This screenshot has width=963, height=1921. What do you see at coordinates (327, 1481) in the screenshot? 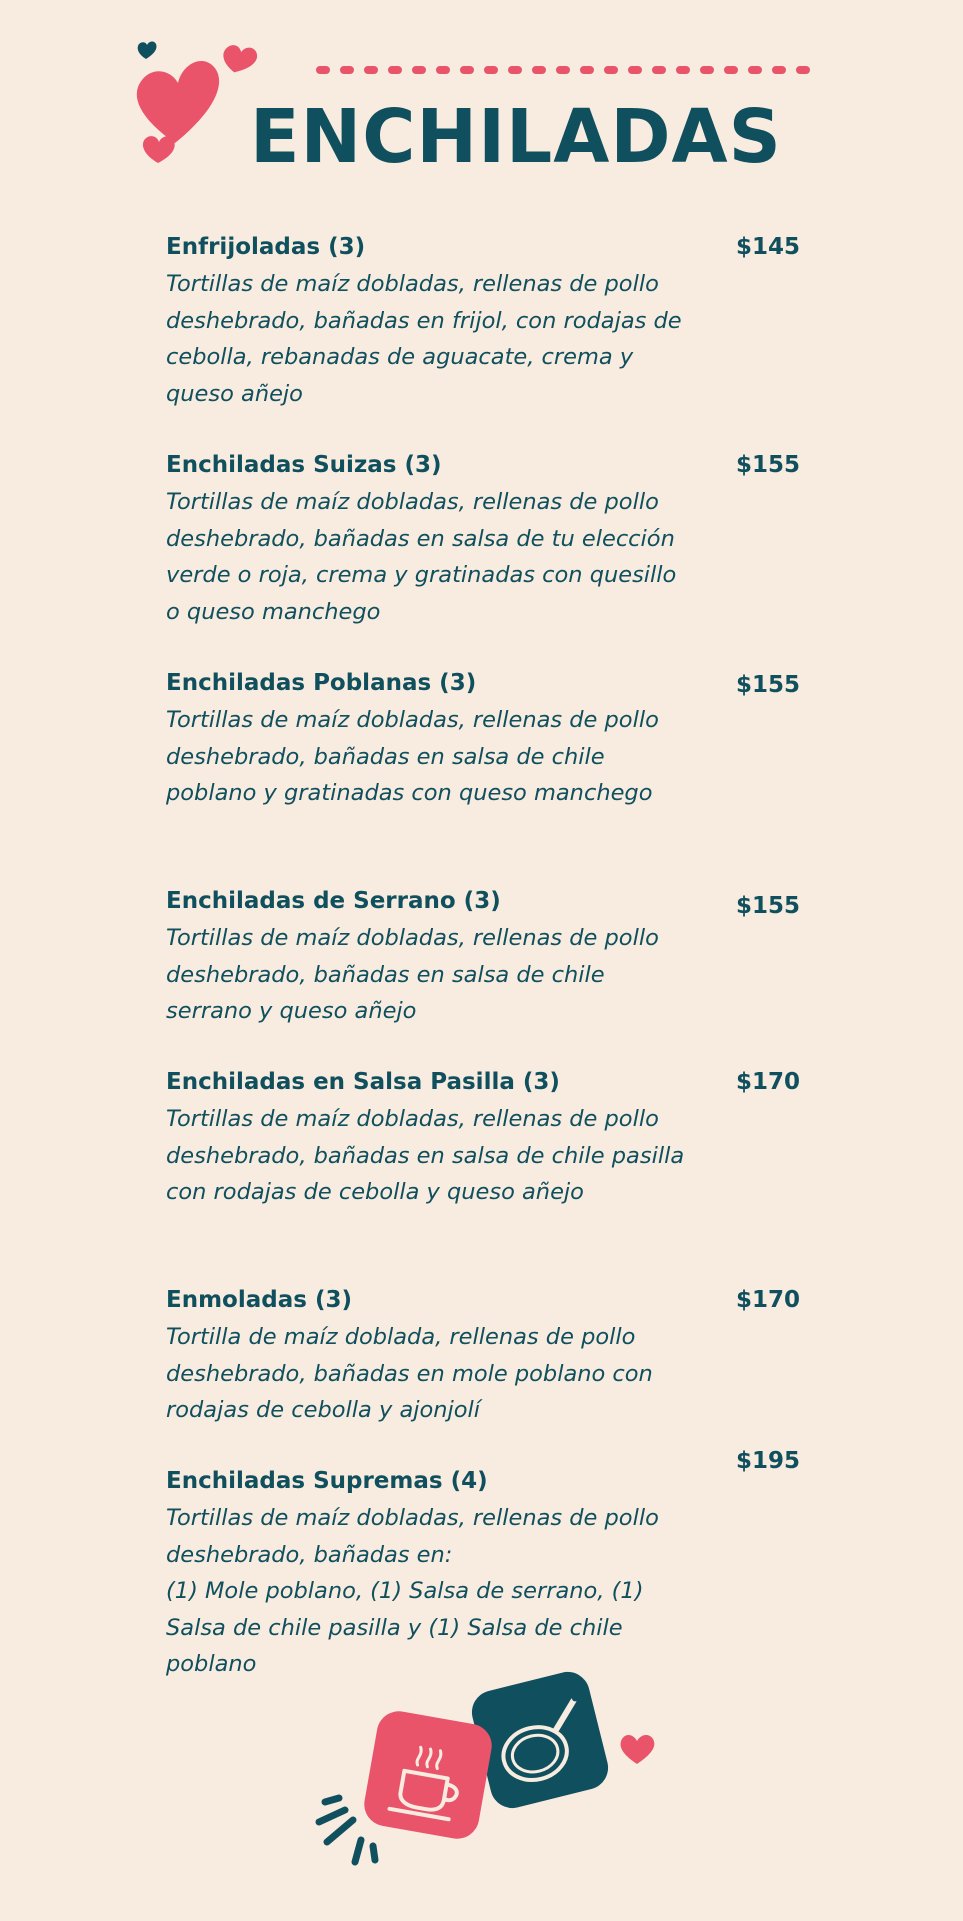
I see `item-name: Enchiladas Supremas (4)` at bounding box center [327, 1481].